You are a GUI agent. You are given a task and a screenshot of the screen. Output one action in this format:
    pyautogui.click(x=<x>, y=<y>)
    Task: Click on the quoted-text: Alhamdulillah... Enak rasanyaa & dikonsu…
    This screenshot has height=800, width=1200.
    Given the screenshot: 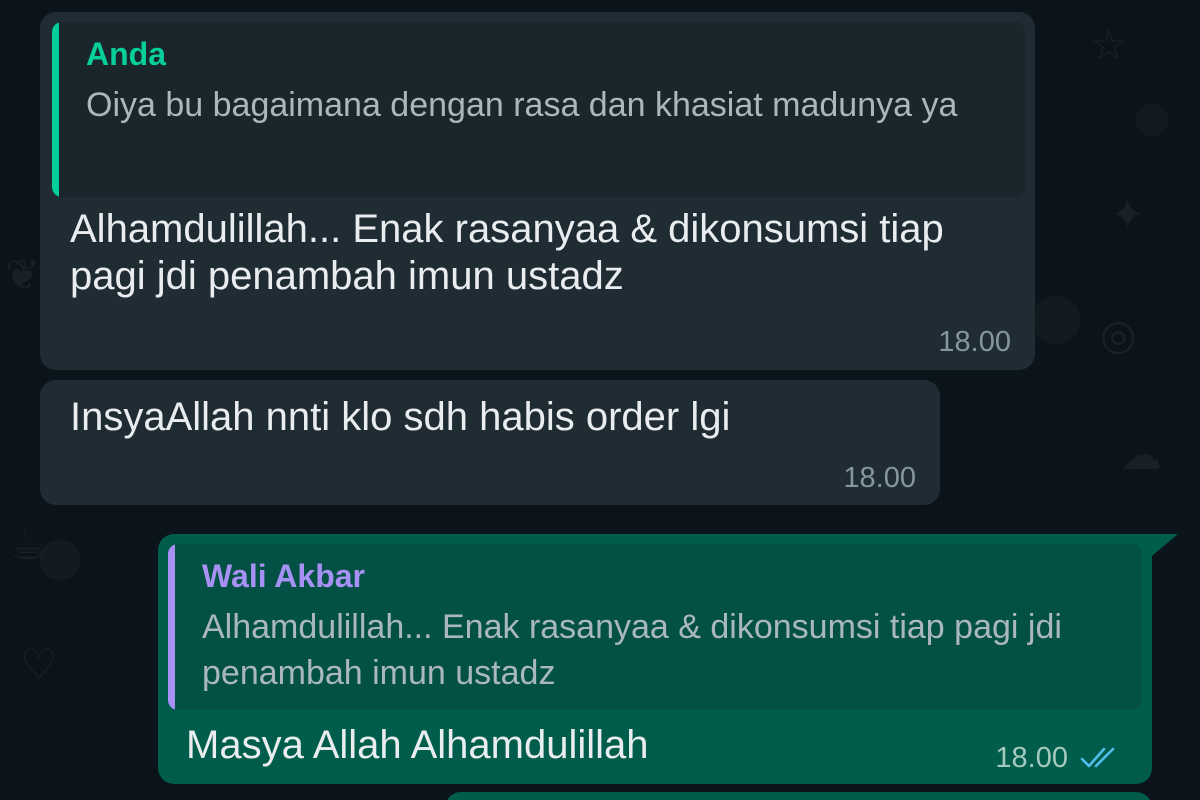 What is the action you would take?
    pyautogui.click(x=632, y=650)
    